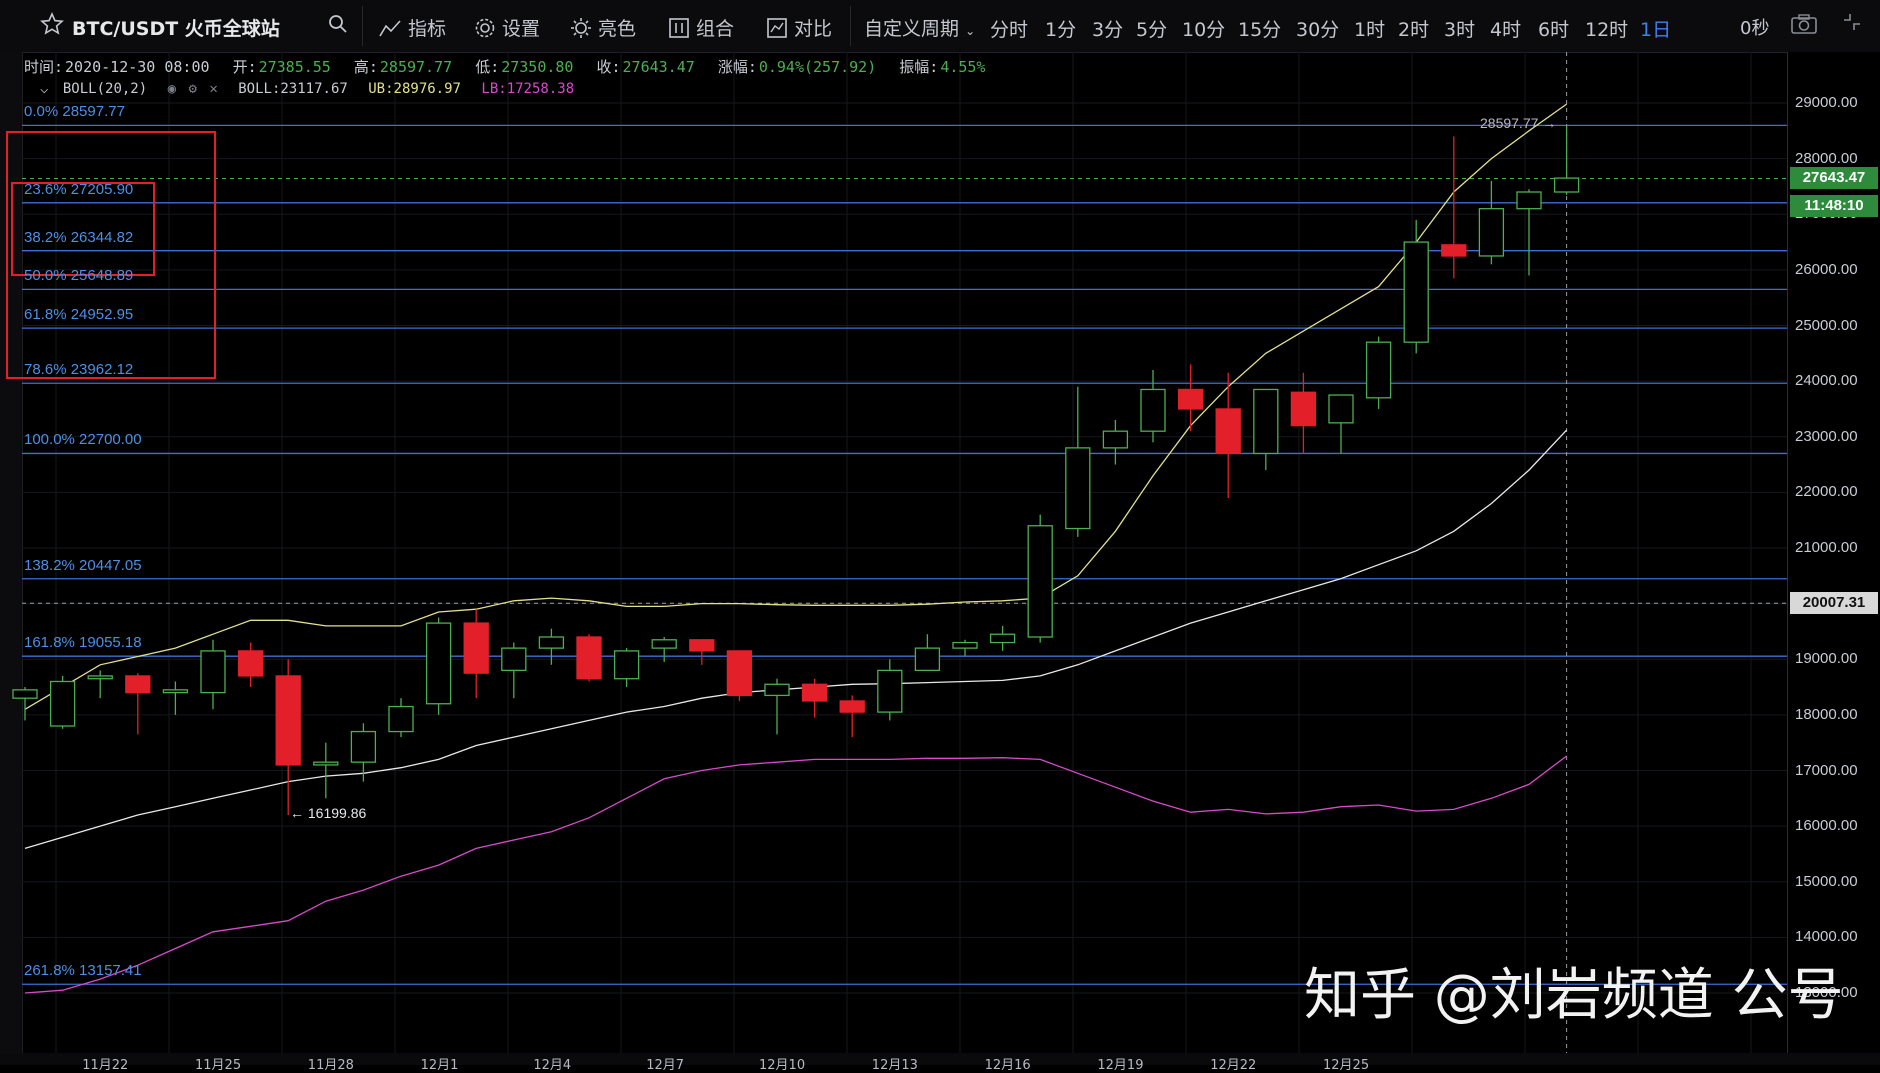 The image size is (1880, 1073). What do you see at coordinates (507, 27) in the screenshot?
I see `settings-button: 设置` at bounding box center [507, 27].